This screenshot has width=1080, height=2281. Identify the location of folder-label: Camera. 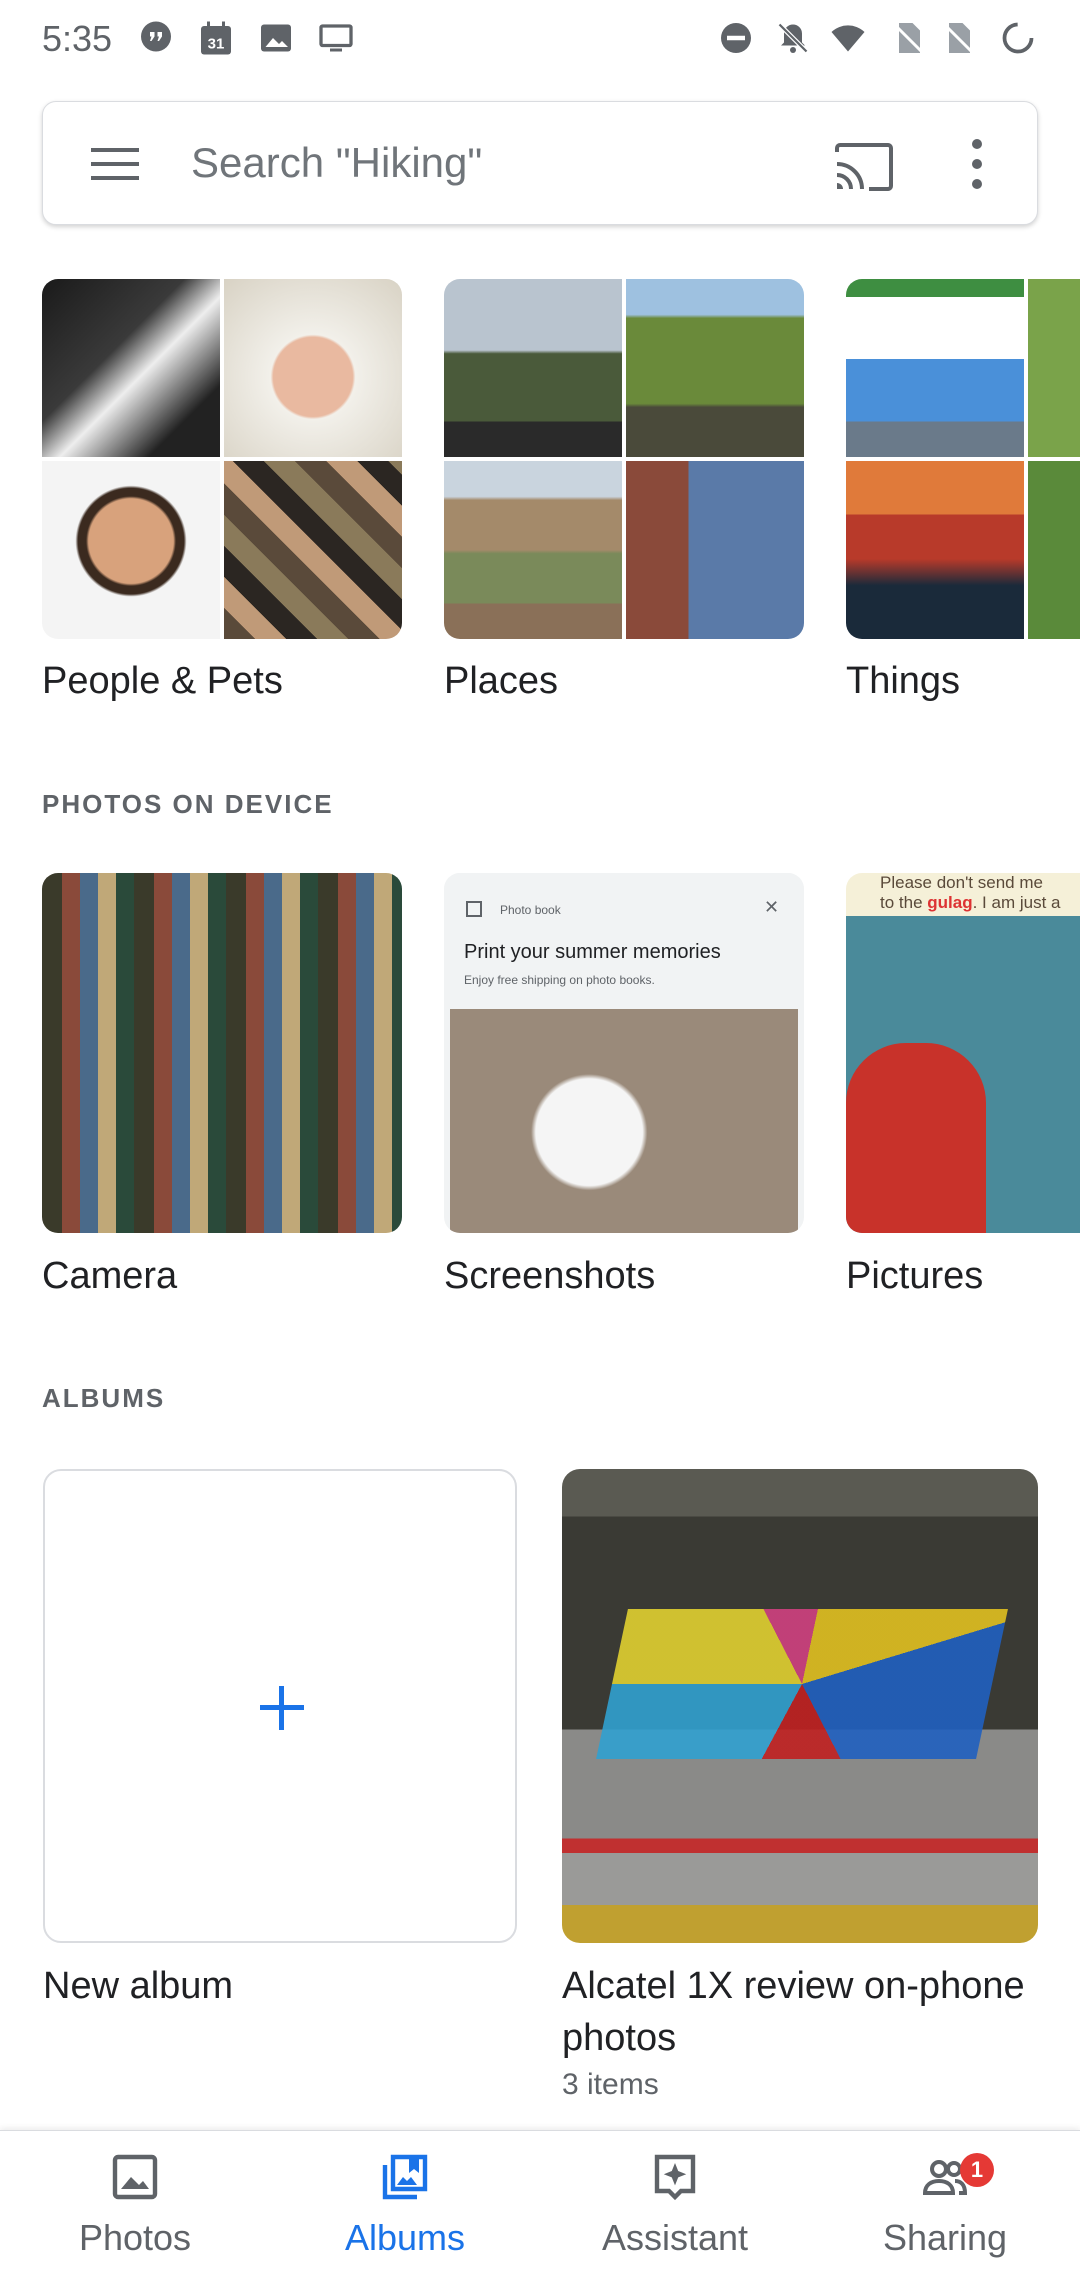
(110, 1276).